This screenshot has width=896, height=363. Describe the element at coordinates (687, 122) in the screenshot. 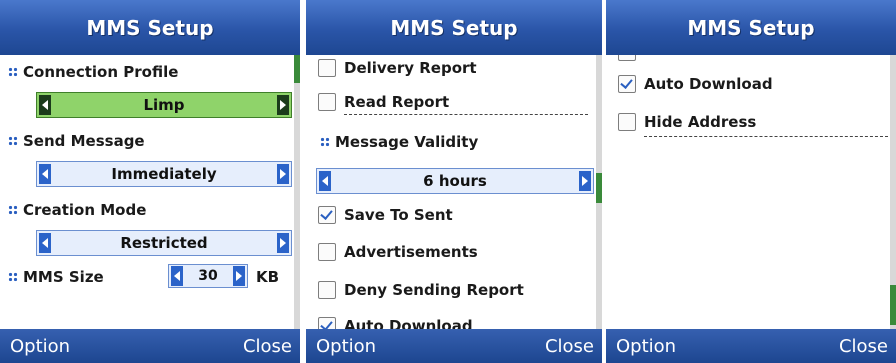

I see `hide-address-option: Hide Address` at that location.